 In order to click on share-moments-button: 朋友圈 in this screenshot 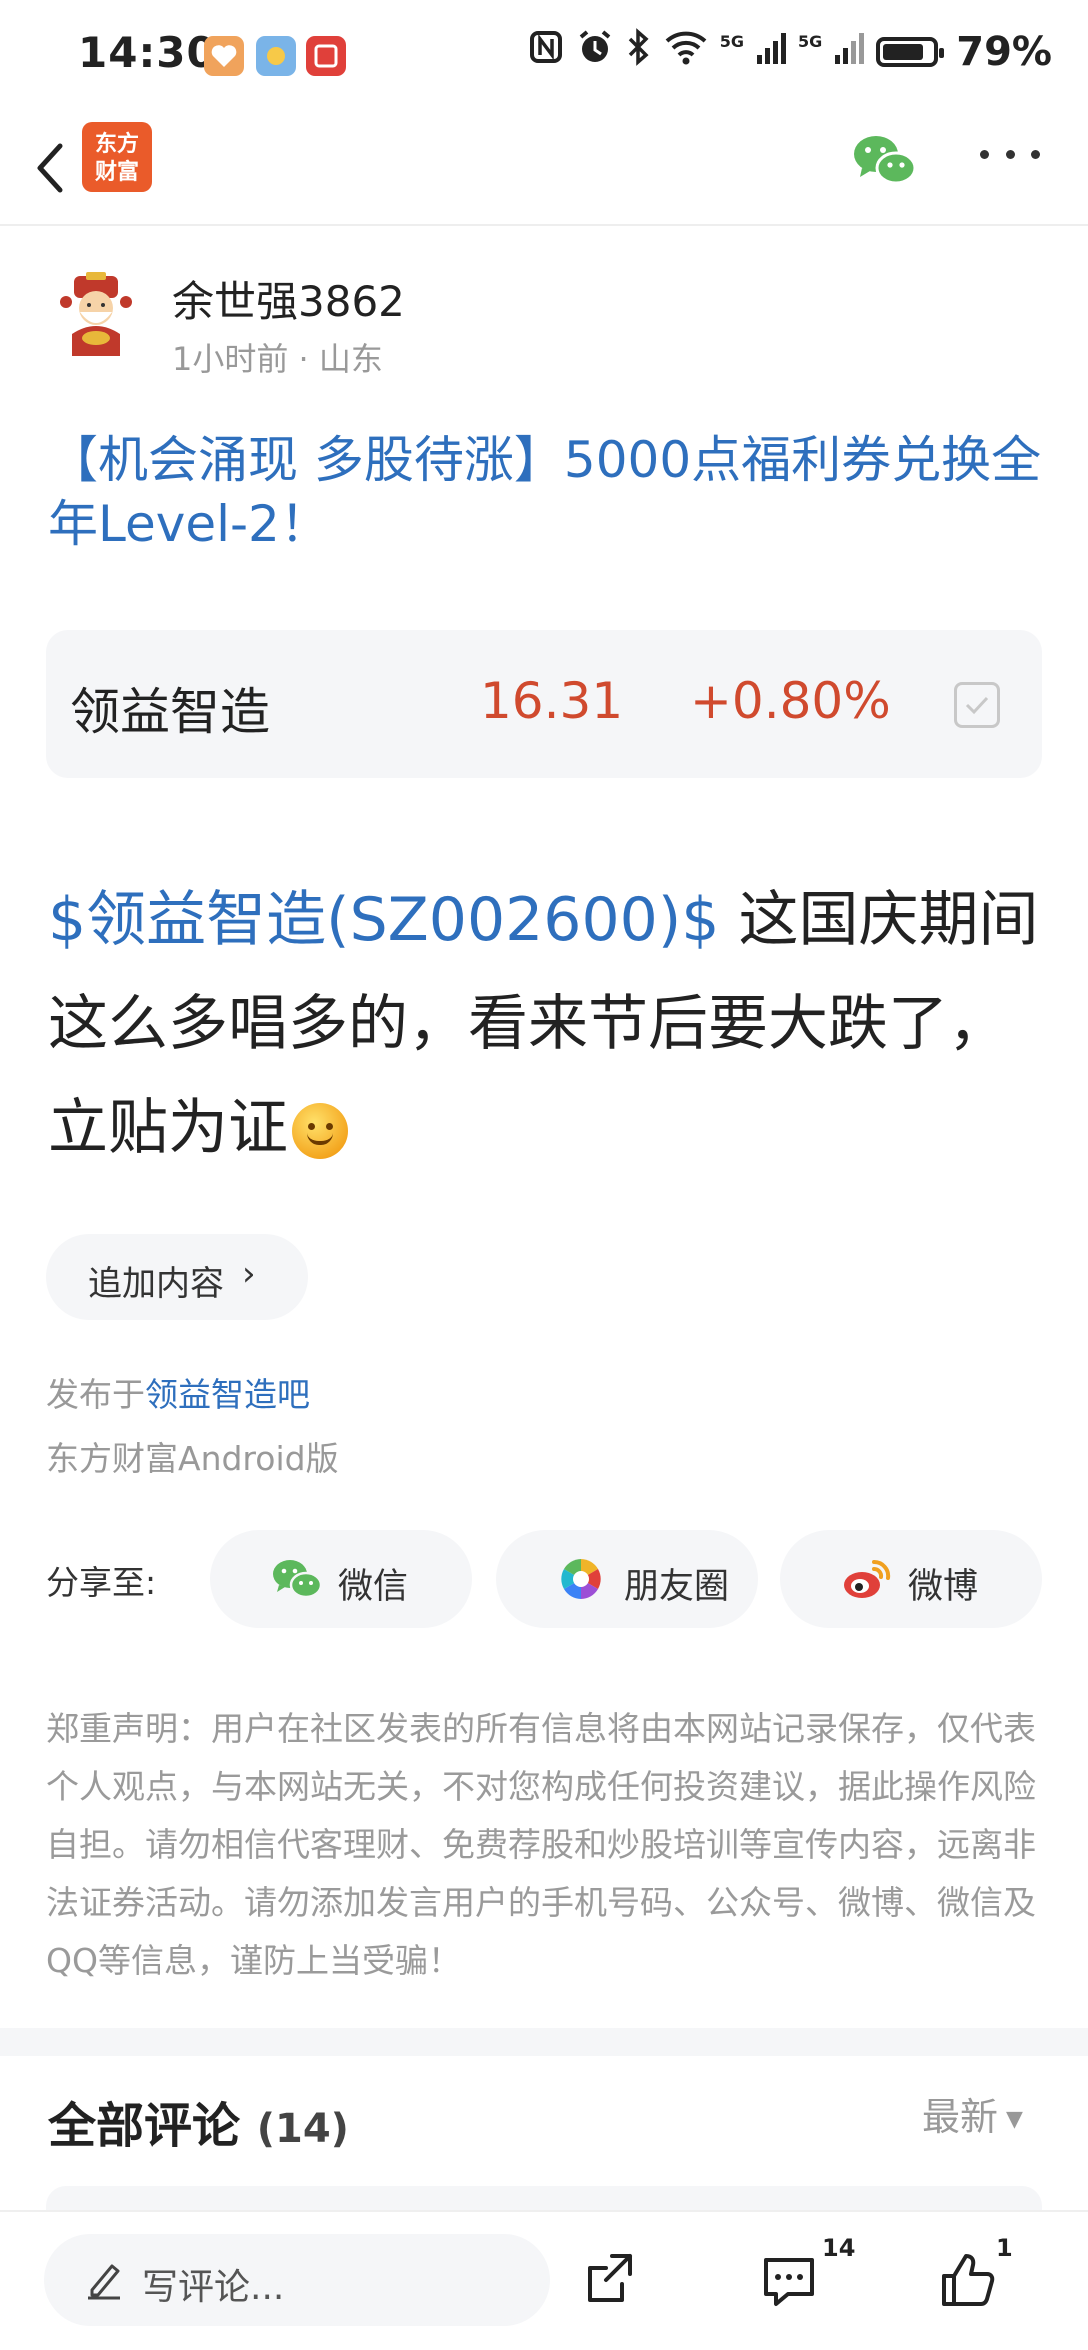, I will do `click(627, 1579)`.